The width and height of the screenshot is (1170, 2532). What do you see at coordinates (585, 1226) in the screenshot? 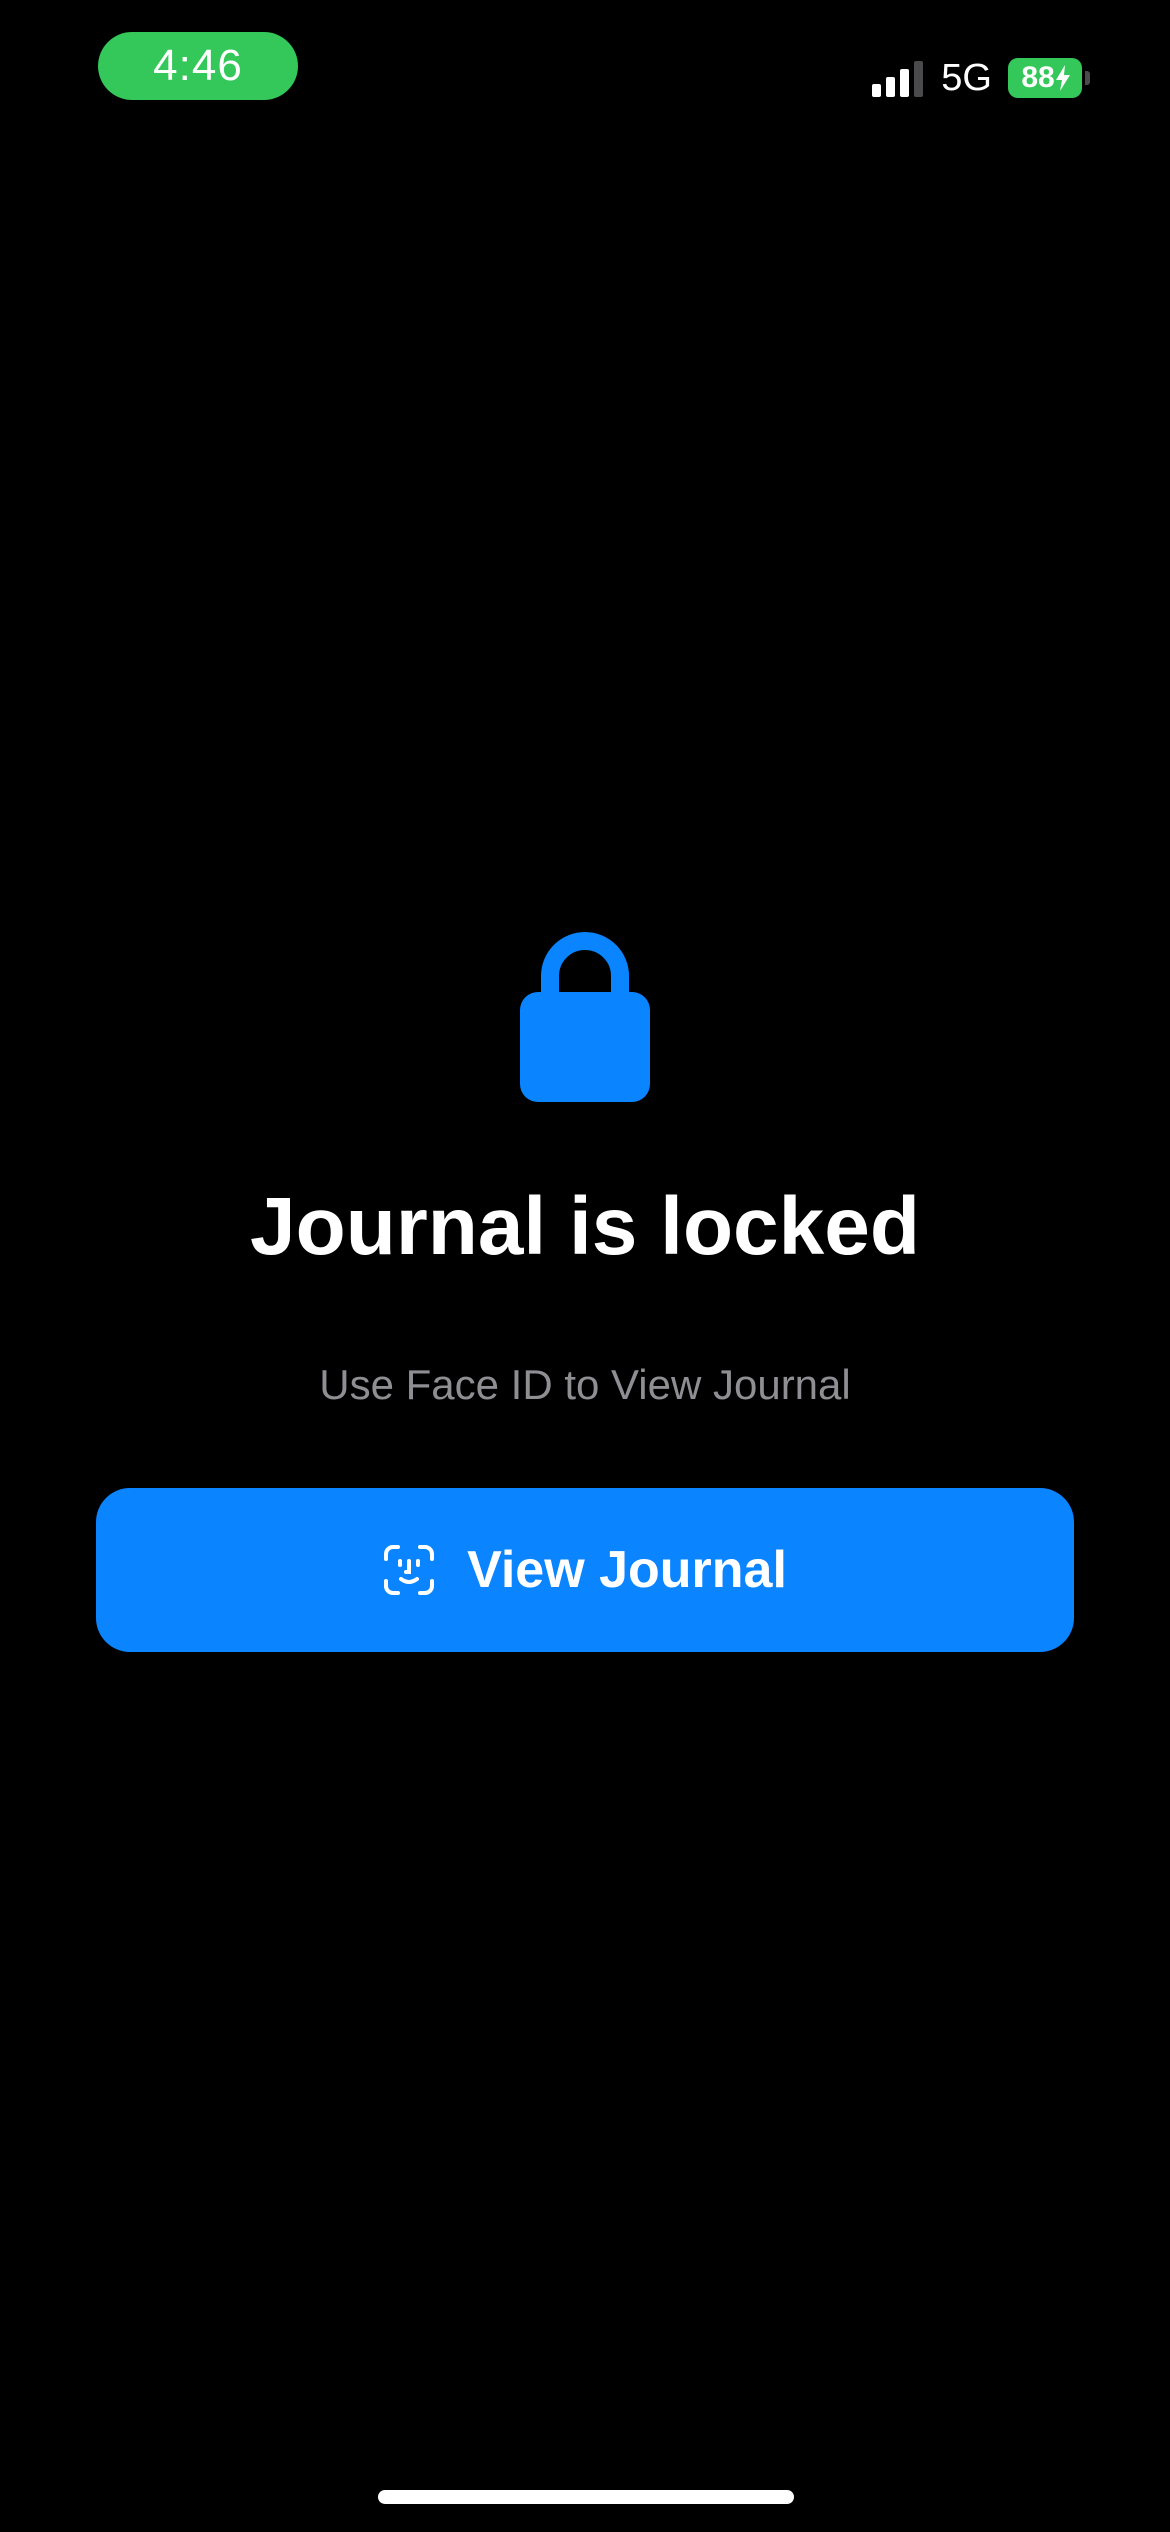
I see `page-title: Journal is locked` at bounding box center [585, 1226].